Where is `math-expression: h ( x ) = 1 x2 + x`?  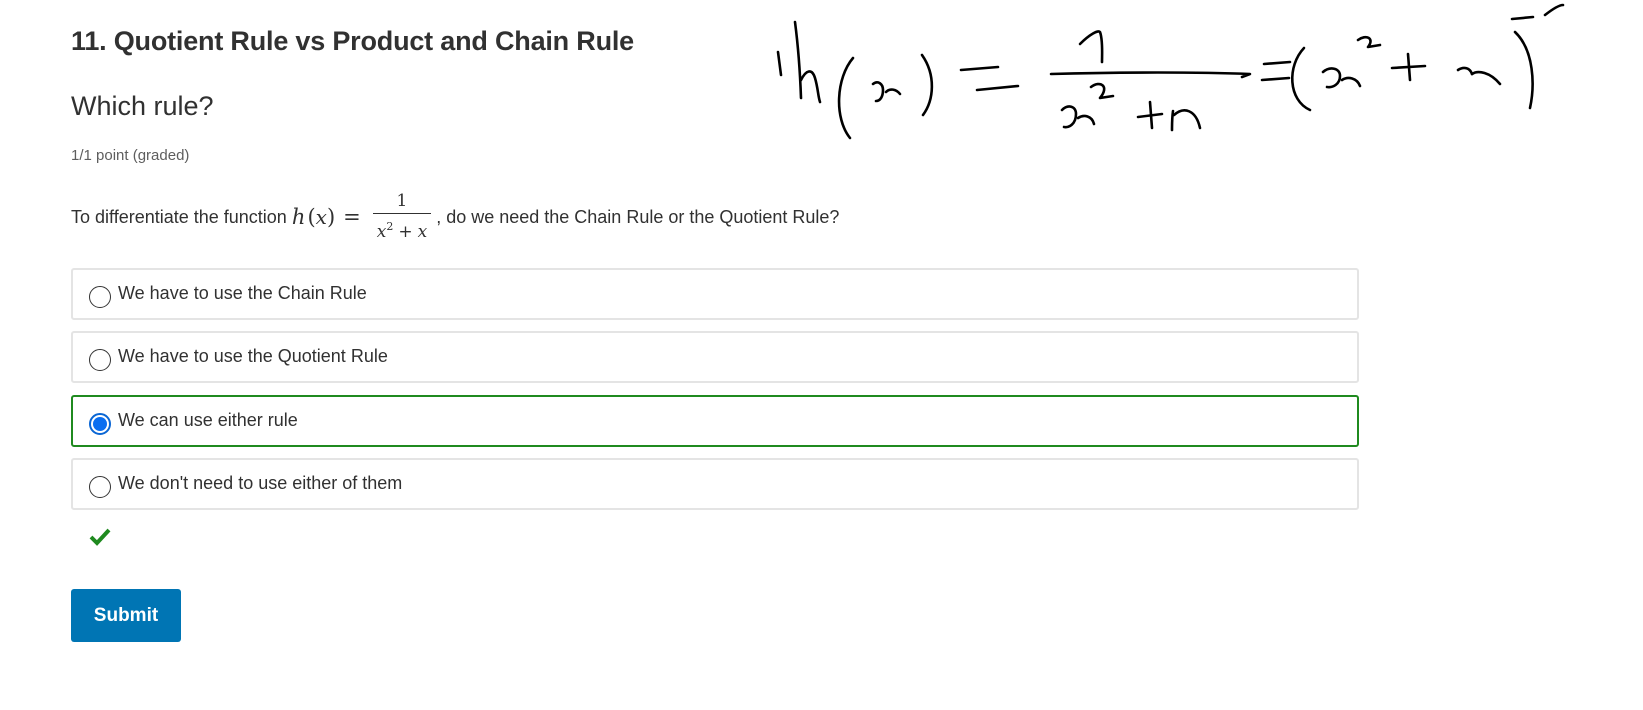 math-expression: h ( x ) = 1 x2 + x is located at coordinates (362, 217).